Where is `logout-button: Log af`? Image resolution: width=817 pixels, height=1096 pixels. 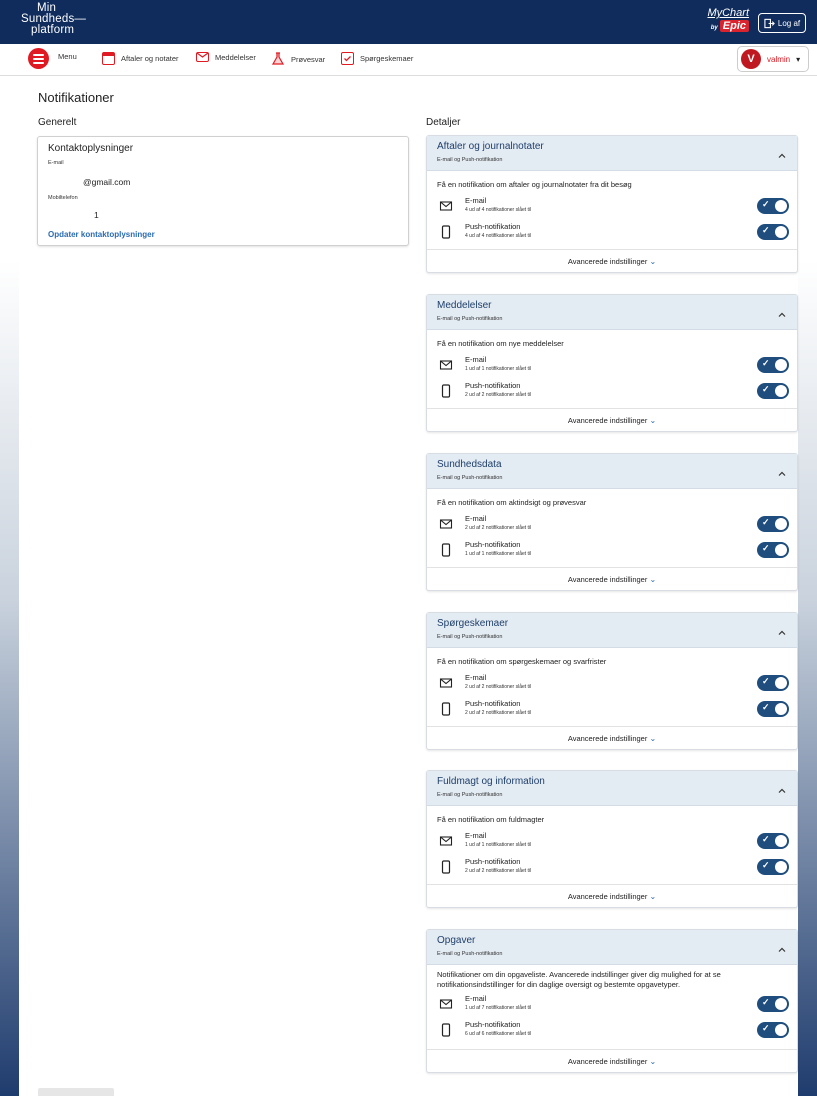
logout-button: Log af is located at coordinates (782, 23).